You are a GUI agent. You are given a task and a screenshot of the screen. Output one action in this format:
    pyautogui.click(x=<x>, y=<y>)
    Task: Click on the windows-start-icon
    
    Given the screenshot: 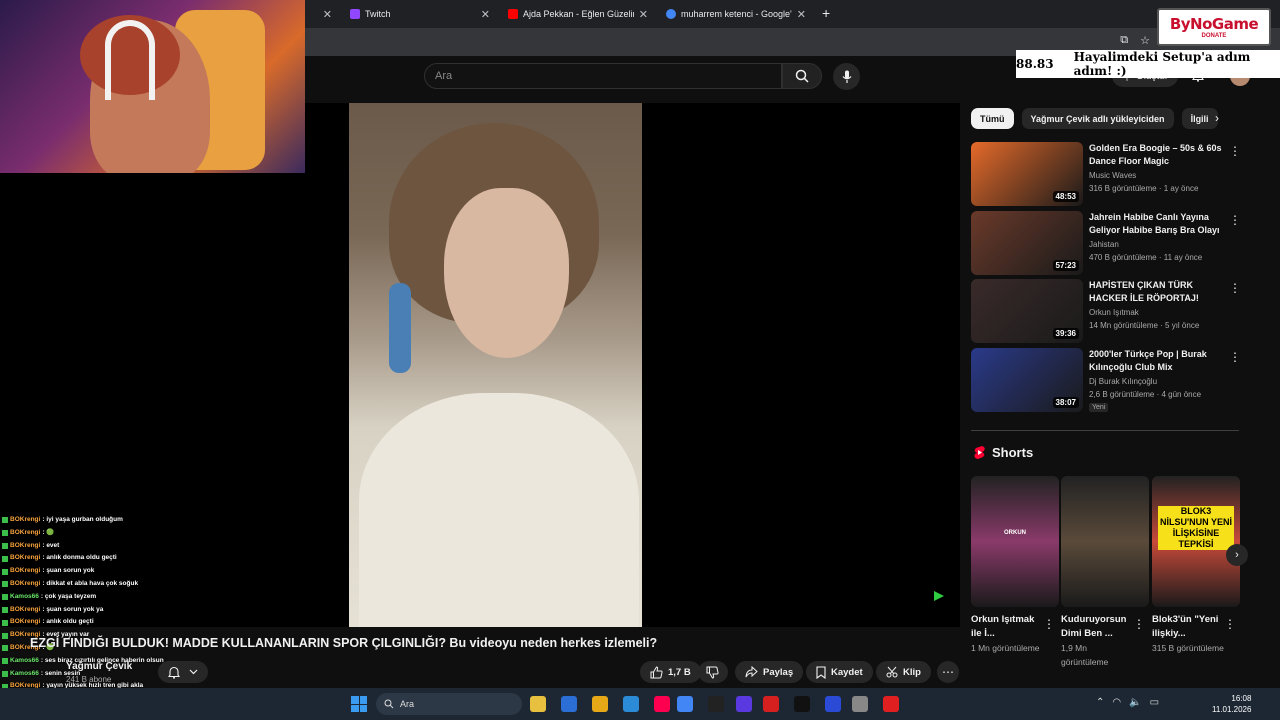 What is the action you would take?
    pyautogui.click(x=359, y=704)
    